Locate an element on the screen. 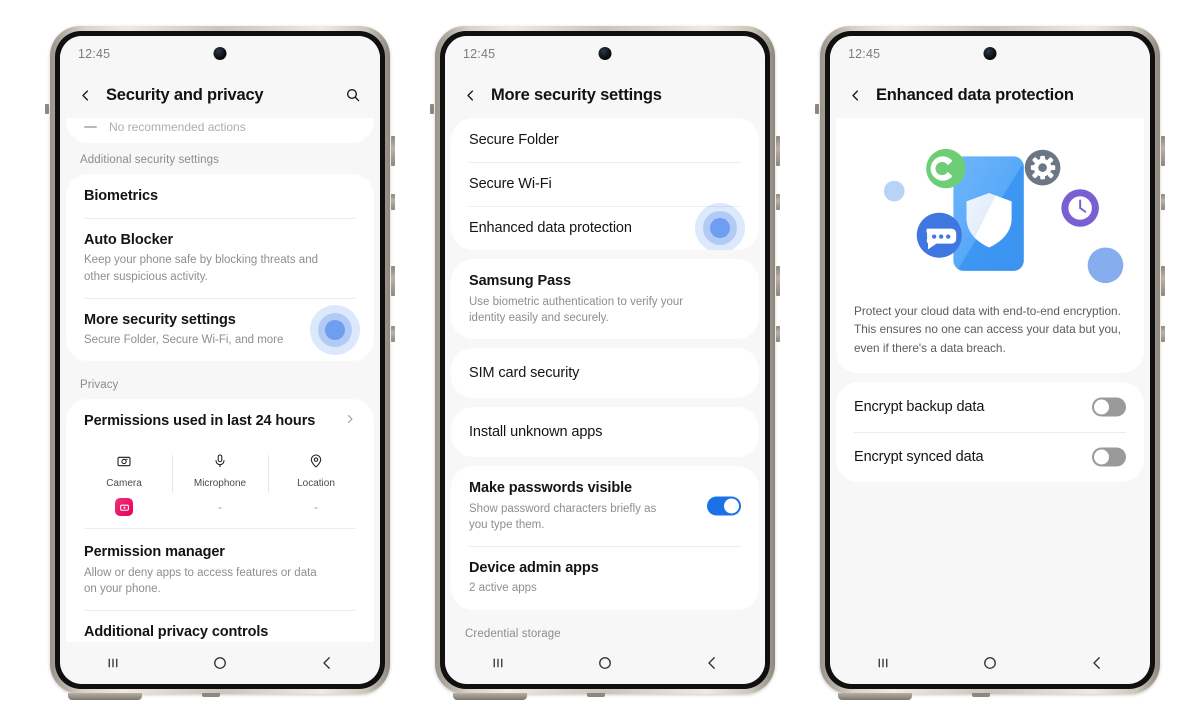 The image size is (1199, 723). encryption-toggles-card: Encrypt backup data Encrypt synced data is located at coordinates (990, 432).